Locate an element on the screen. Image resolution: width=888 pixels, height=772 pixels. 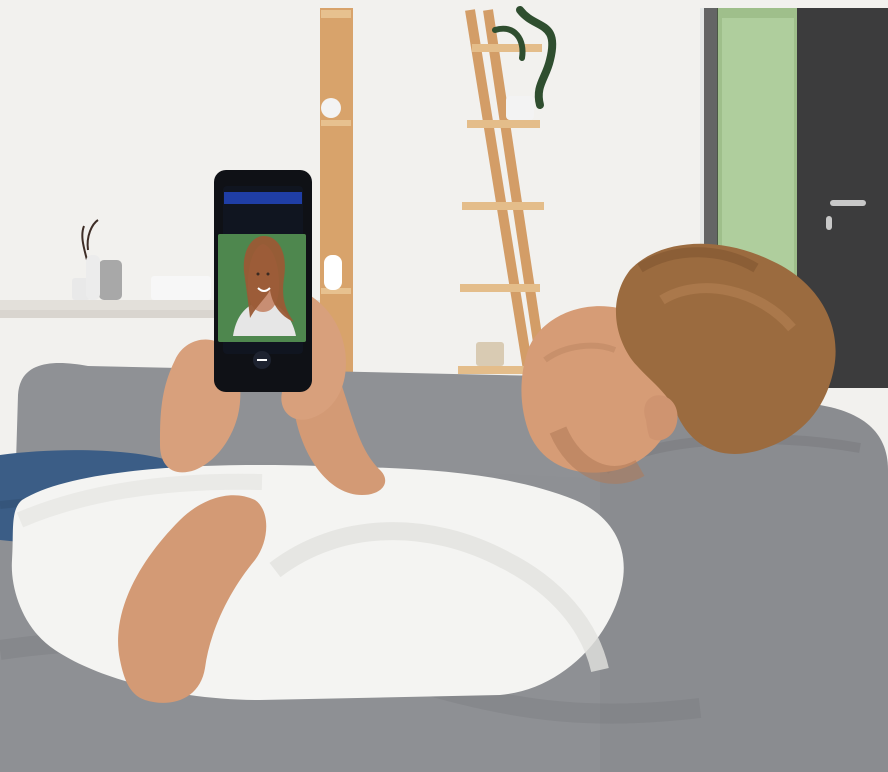
phone-header-text-container is located at coordinates (263, 198).